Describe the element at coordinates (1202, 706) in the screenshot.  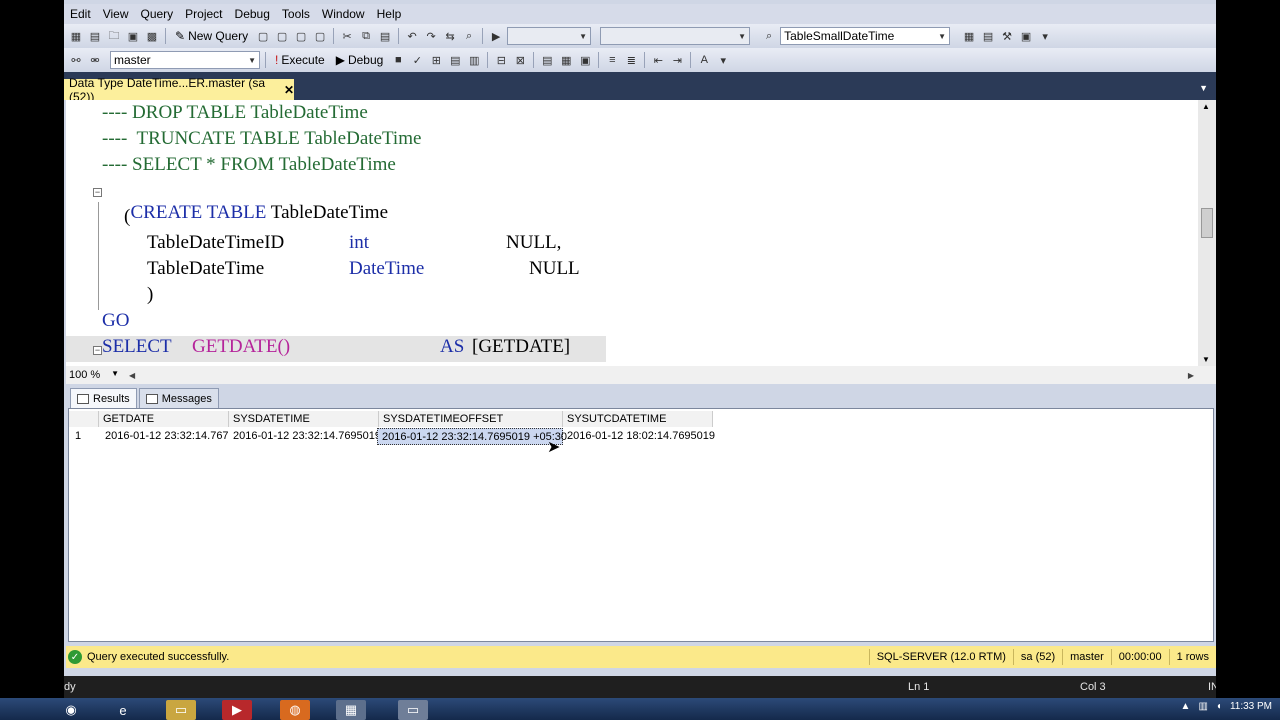
I see `network-icon: ▥` at that location.